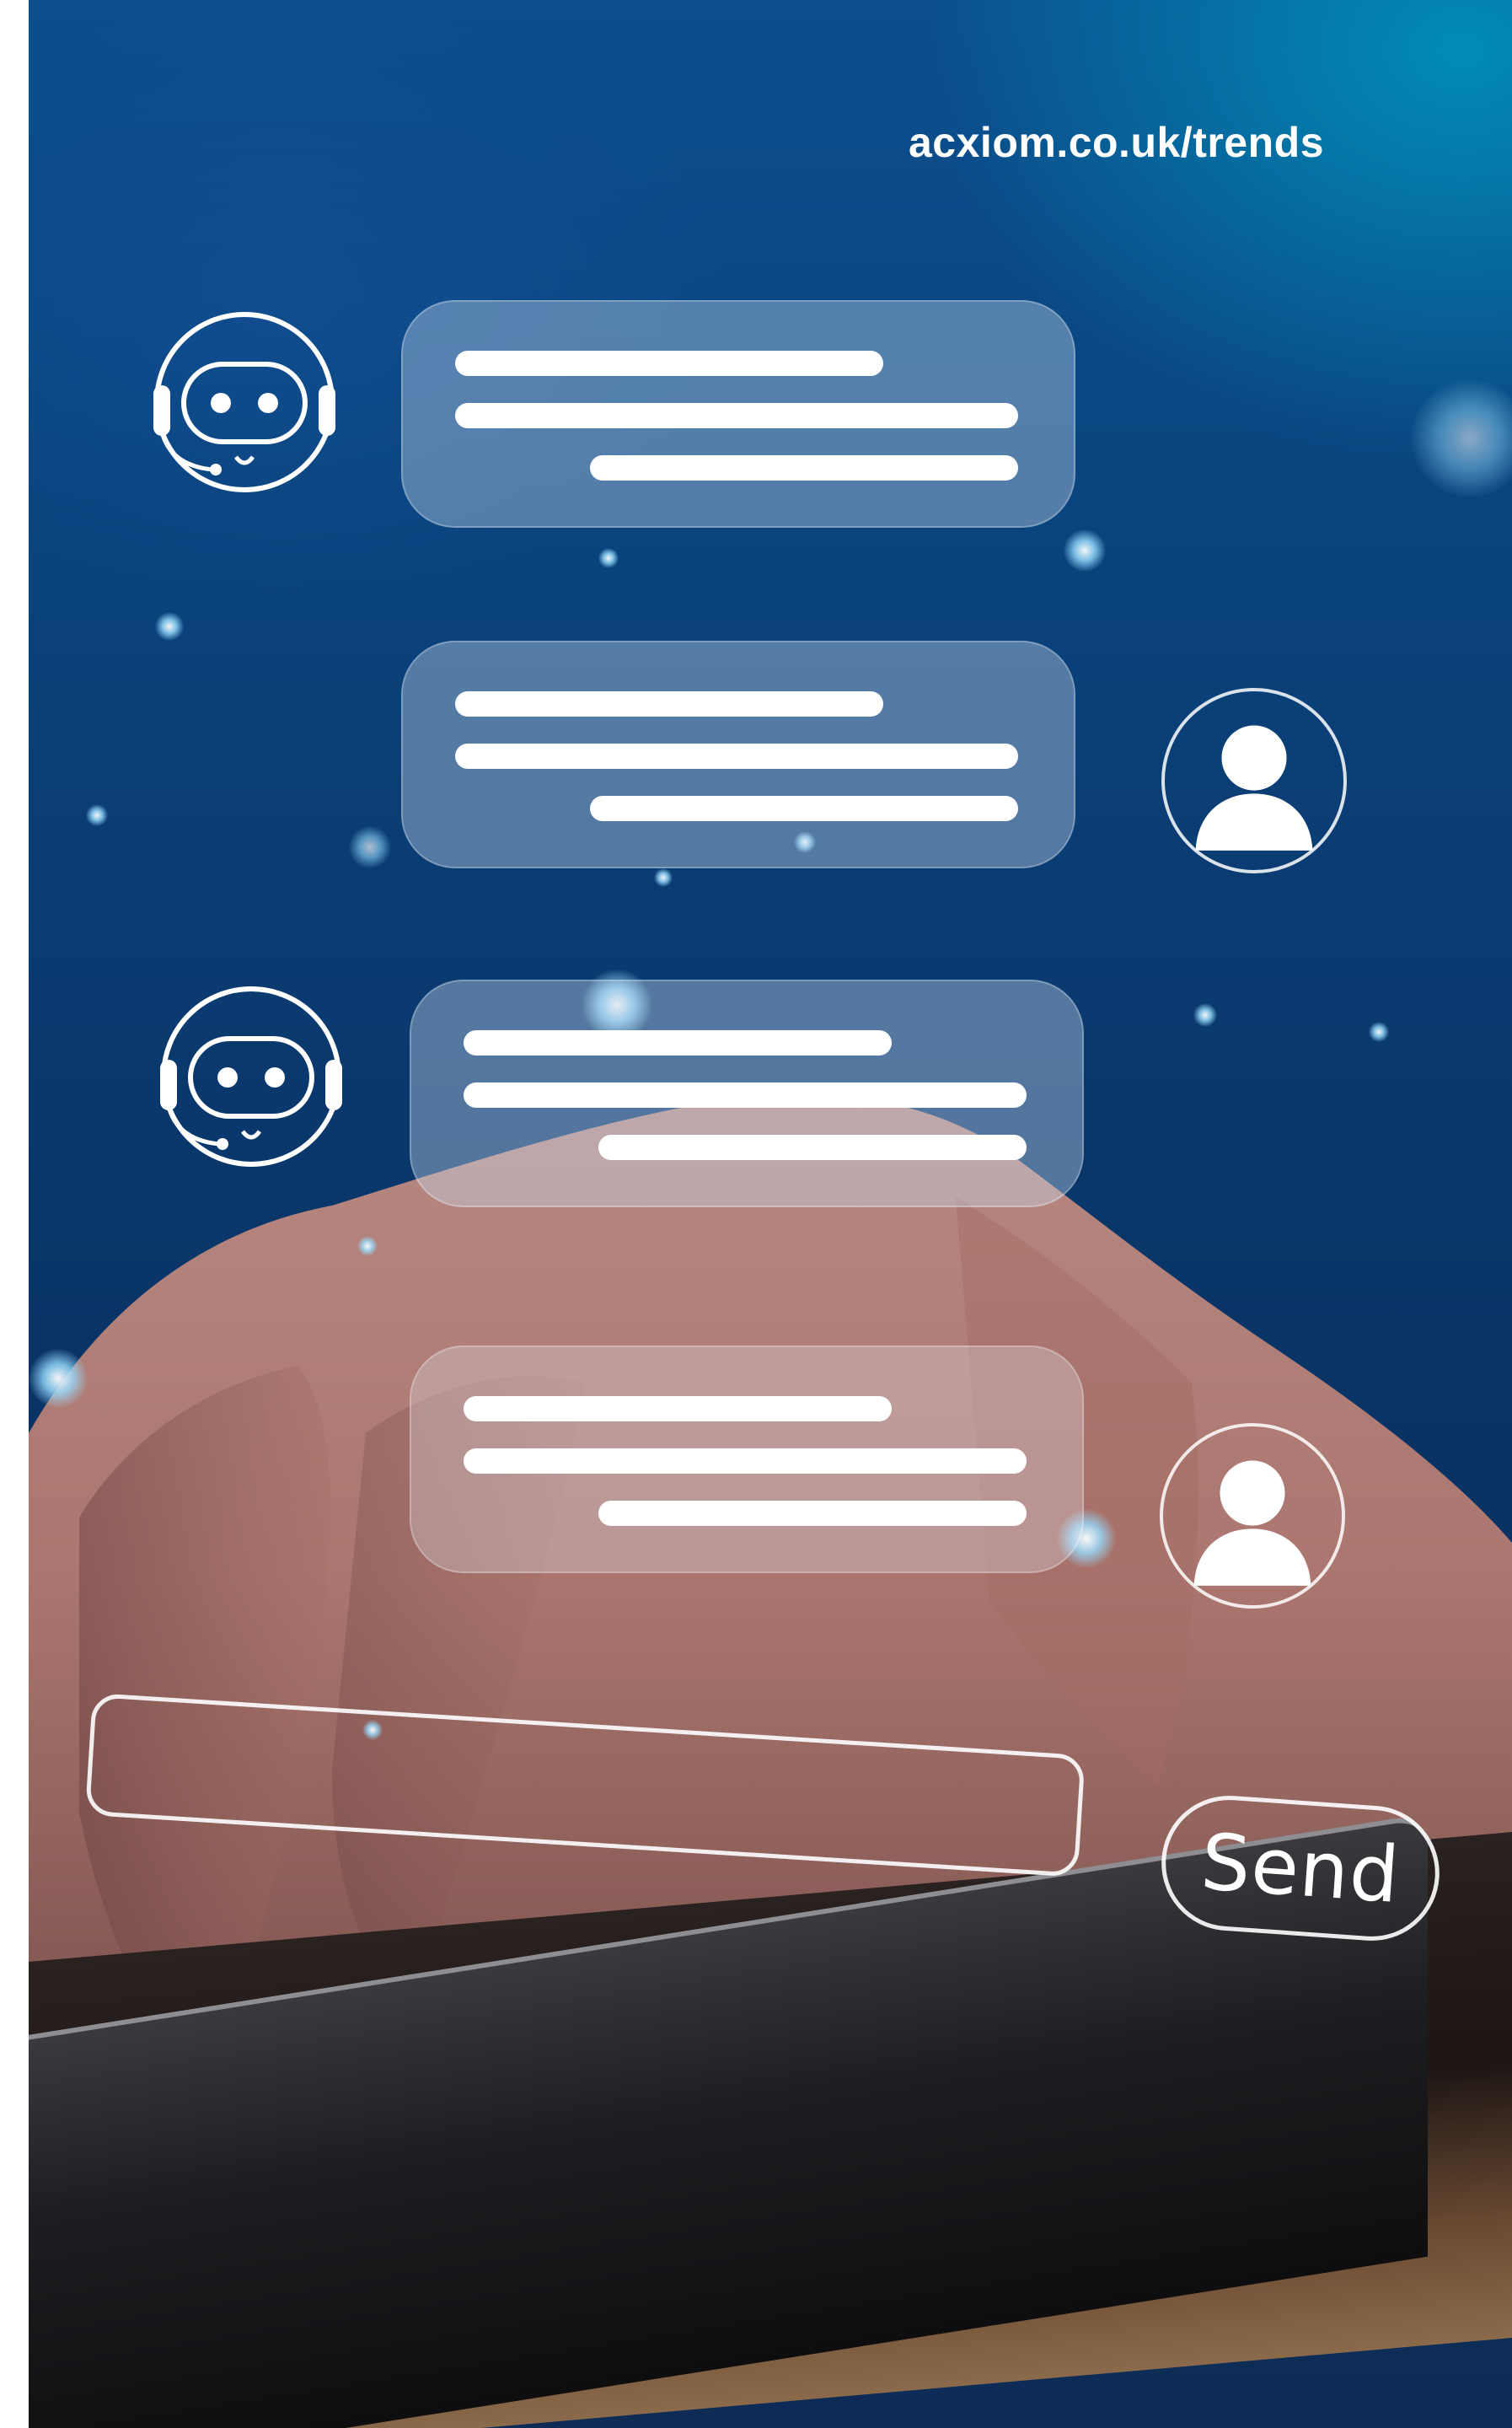 The image size is (1512, 2428). I want to click on send-button: Send, so click(1300, 1868).